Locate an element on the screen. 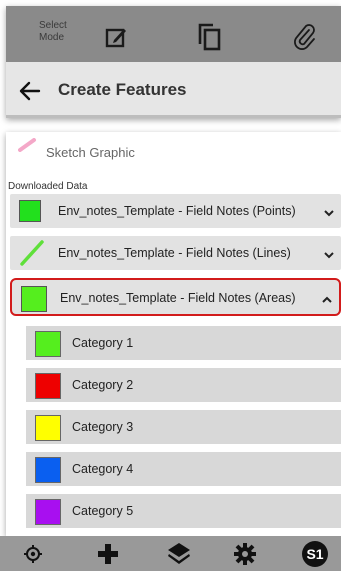  settings-icon is located at coordinates (245, 556).